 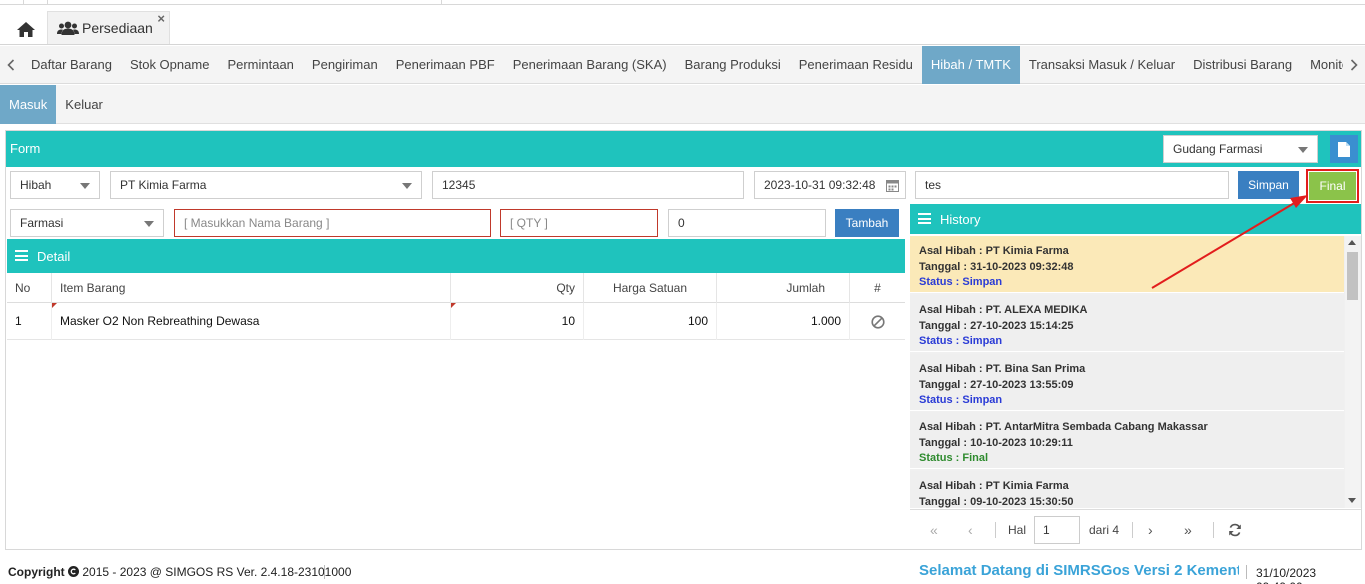 What do you see at coordinates (682, 104) in the screenshot?
I see `sub-tabs: Masuk Keluar` at bounding box center [682, 104].